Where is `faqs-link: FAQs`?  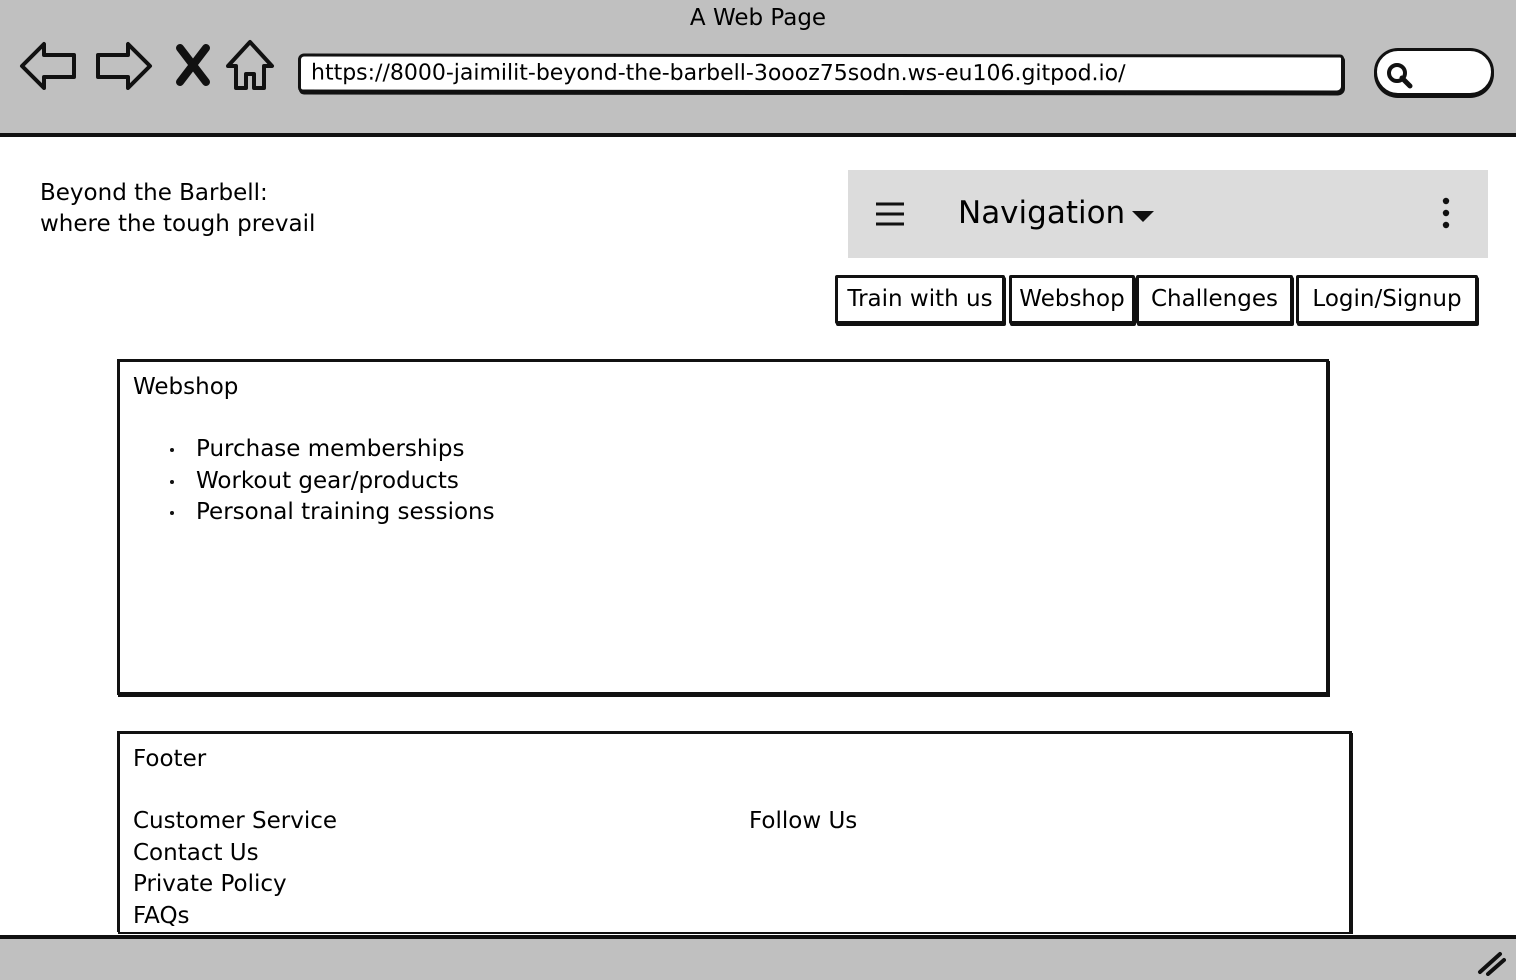
faqs-link: FAQs is located at coordinates (235, 917).